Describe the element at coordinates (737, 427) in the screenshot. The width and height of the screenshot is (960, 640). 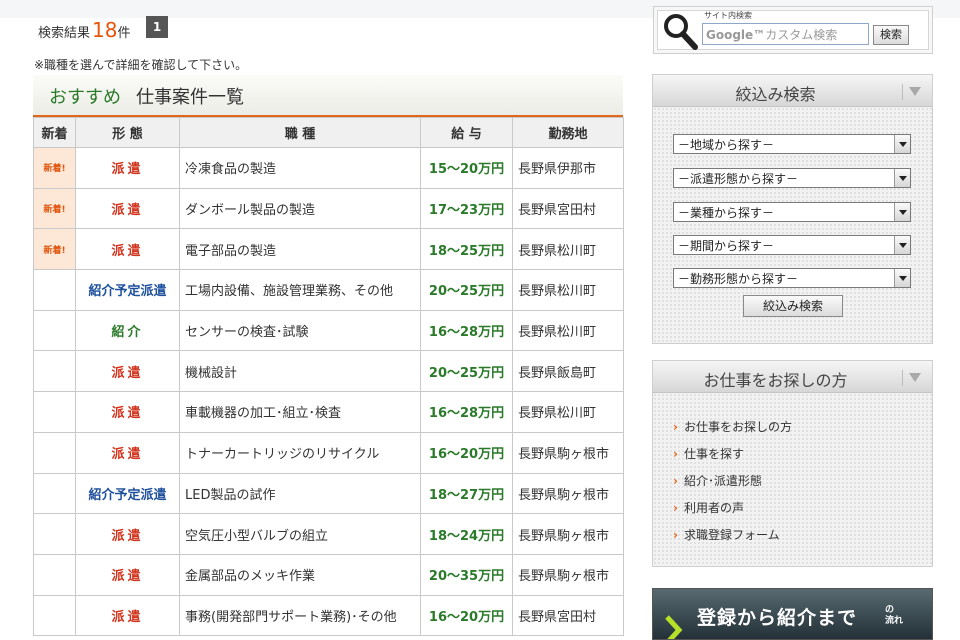
I see `link-label: お仕事をお探しの方` at that location.